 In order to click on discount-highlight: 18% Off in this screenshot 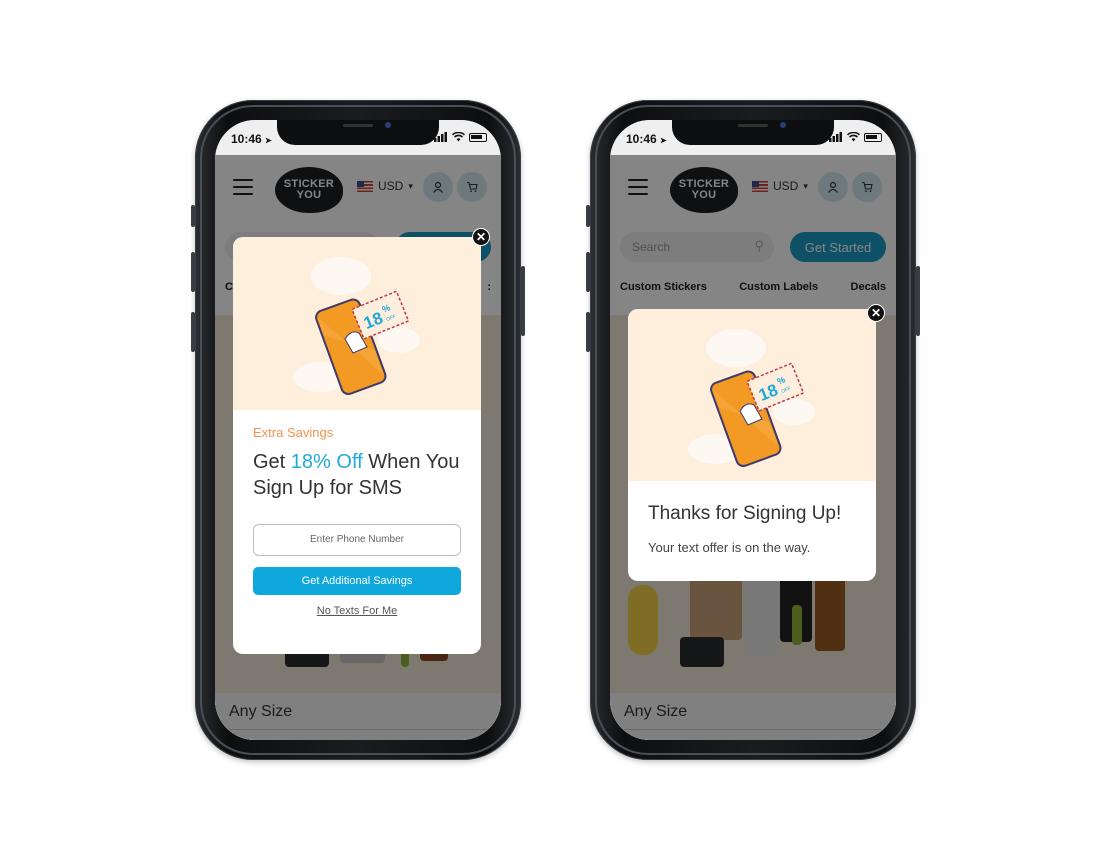, I will do `click(326, 462)`.